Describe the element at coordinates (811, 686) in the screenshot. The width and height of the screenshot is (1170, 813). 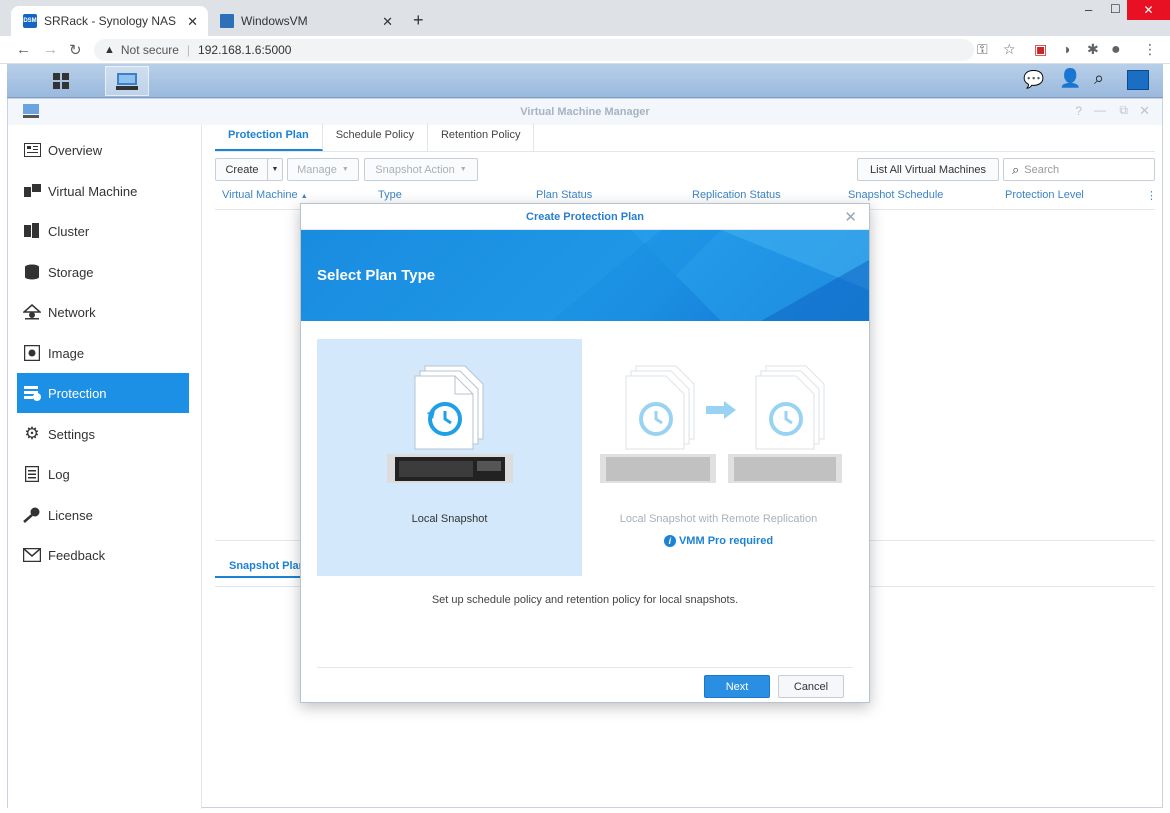
I see `cancel-button: Cancel` at that location.